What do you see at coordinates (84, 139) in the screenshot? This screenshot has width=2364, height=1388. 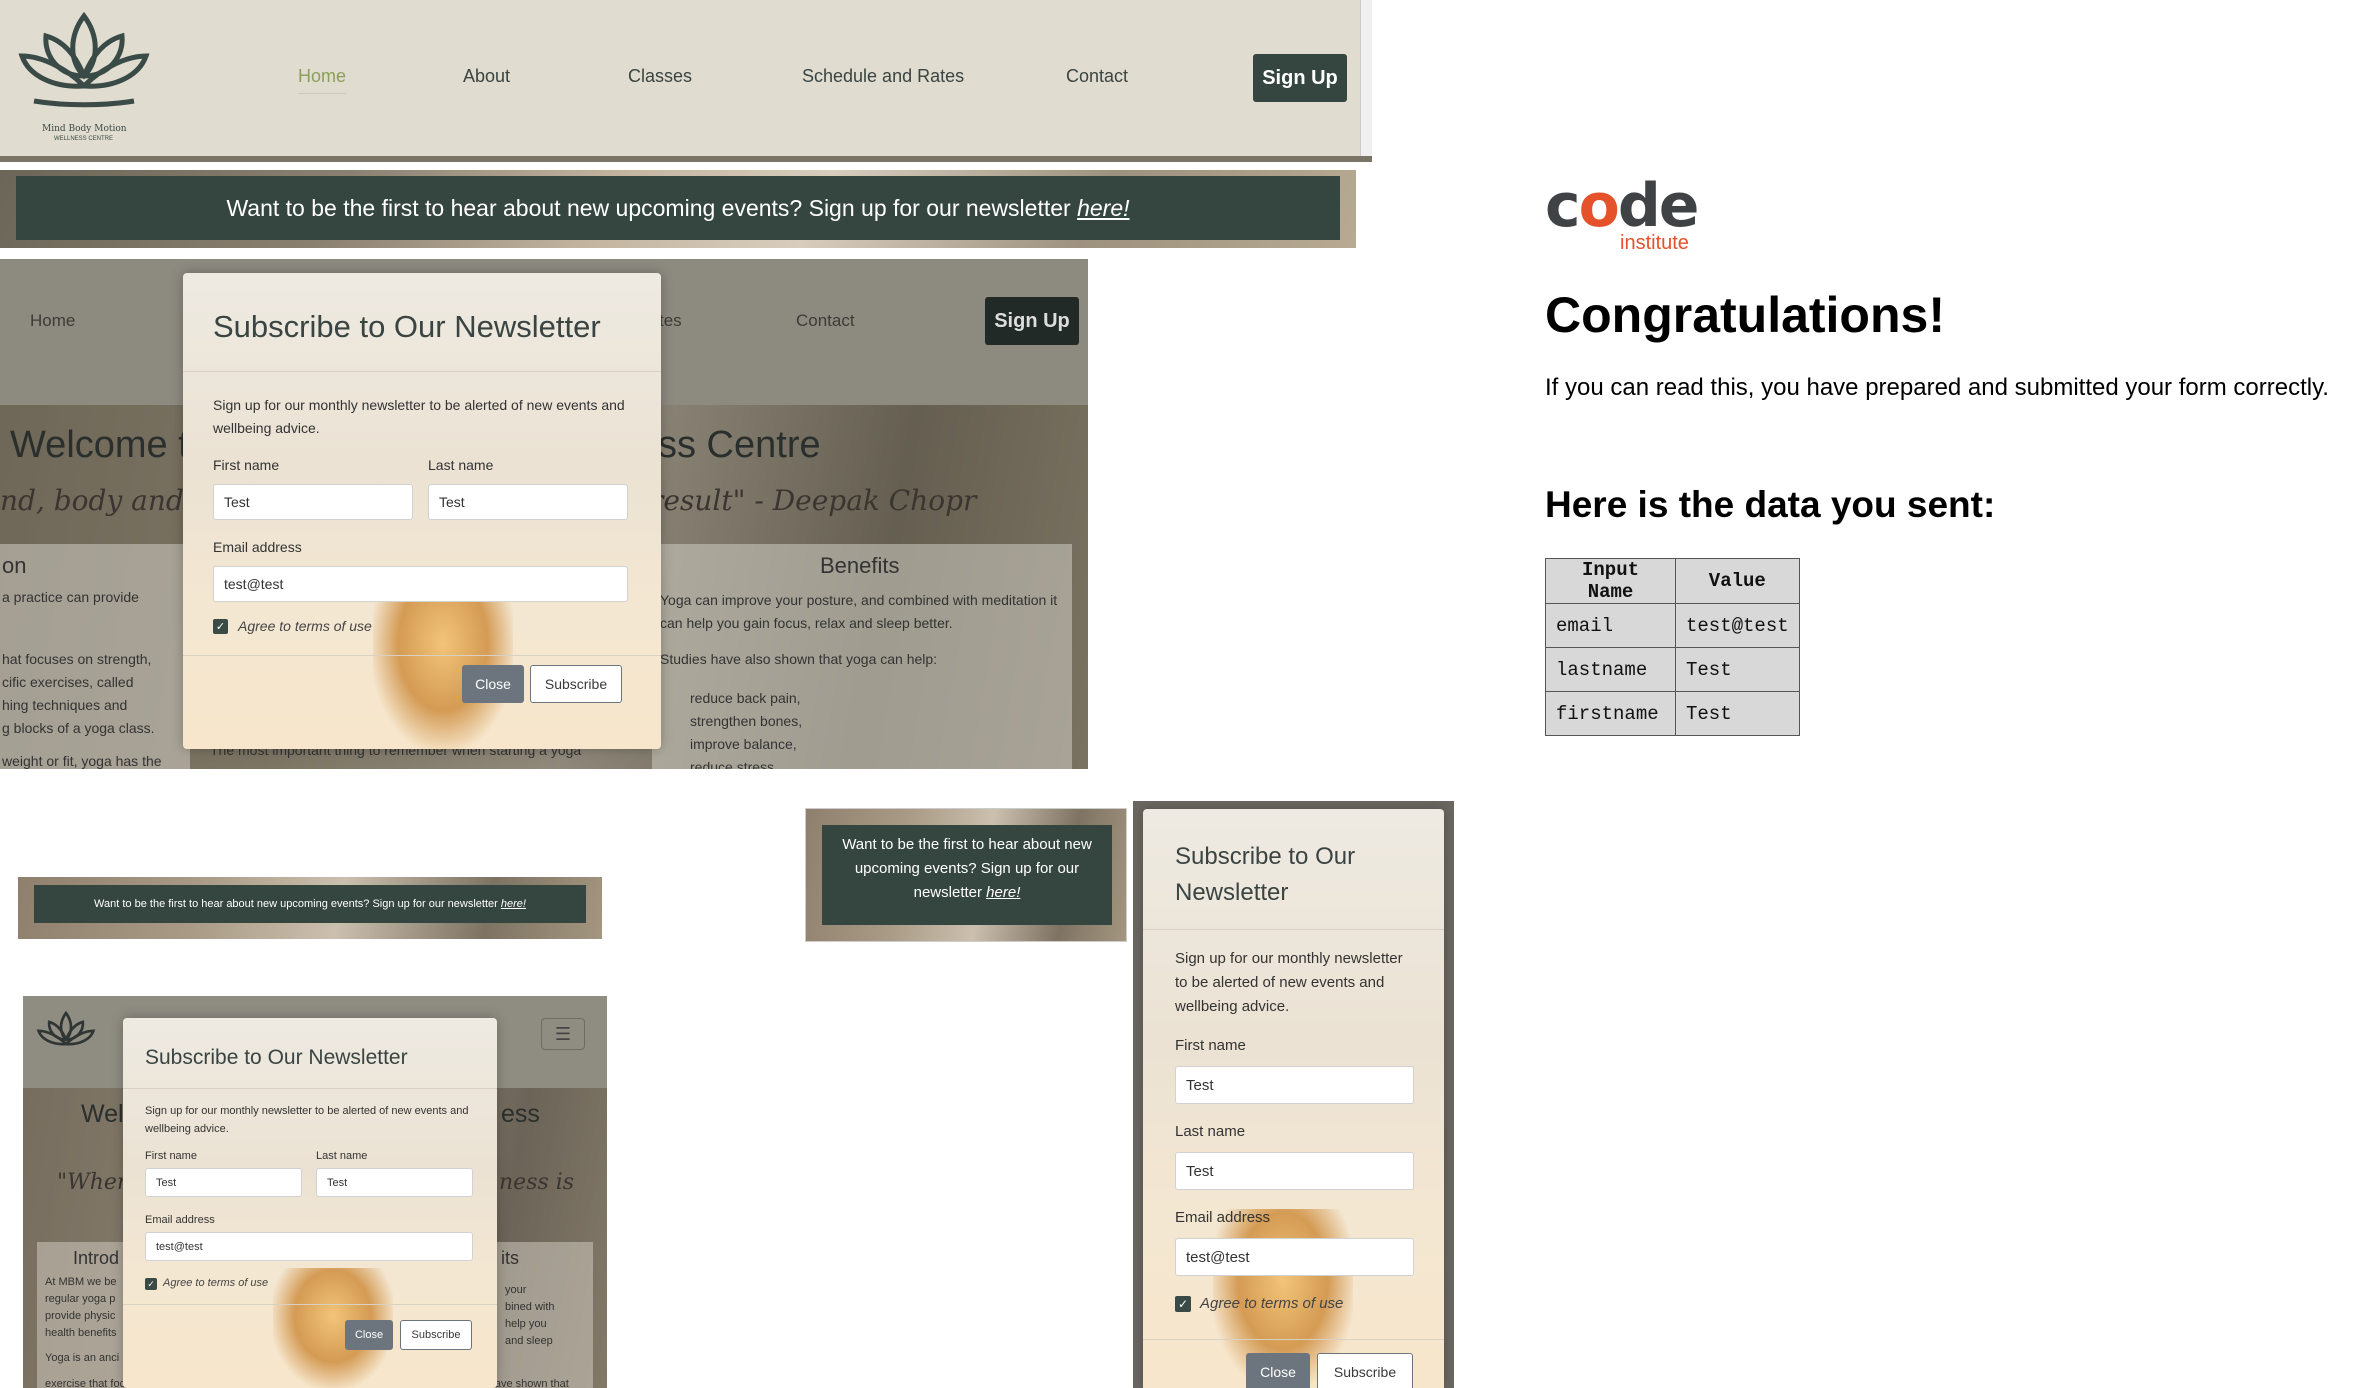 I see `logo-subtext: WELLNESS CENTRE` at bounding box center [84, 139].